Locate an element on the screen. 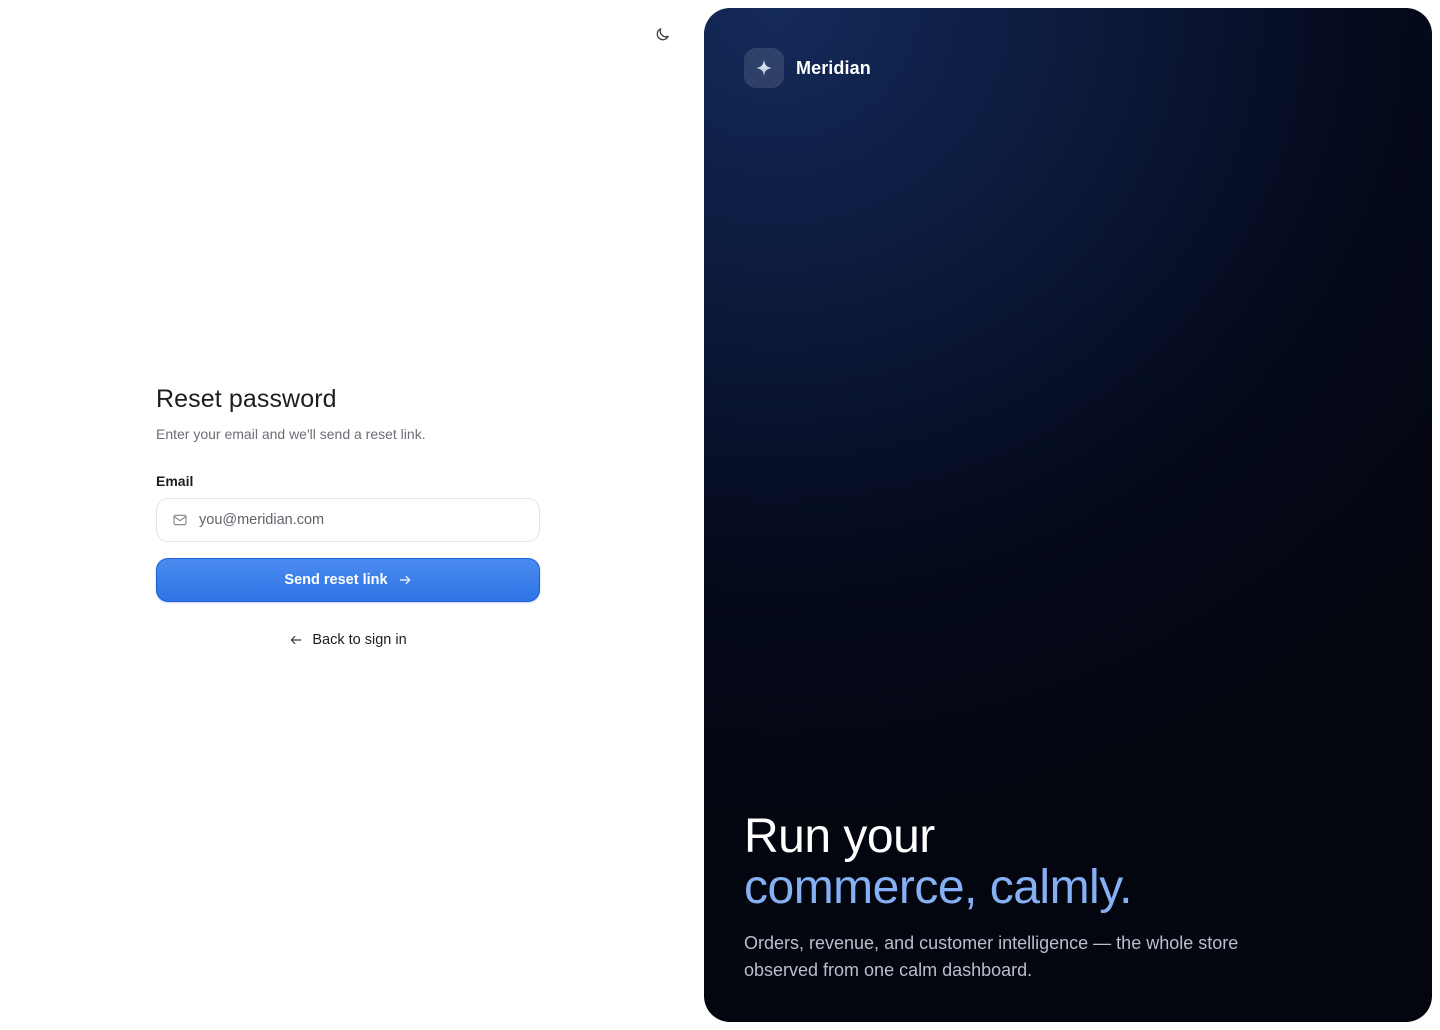 This screenshot has width=1440, height=1030. send-reset-link-button: Send reset link is located at coordinates (348, 580).